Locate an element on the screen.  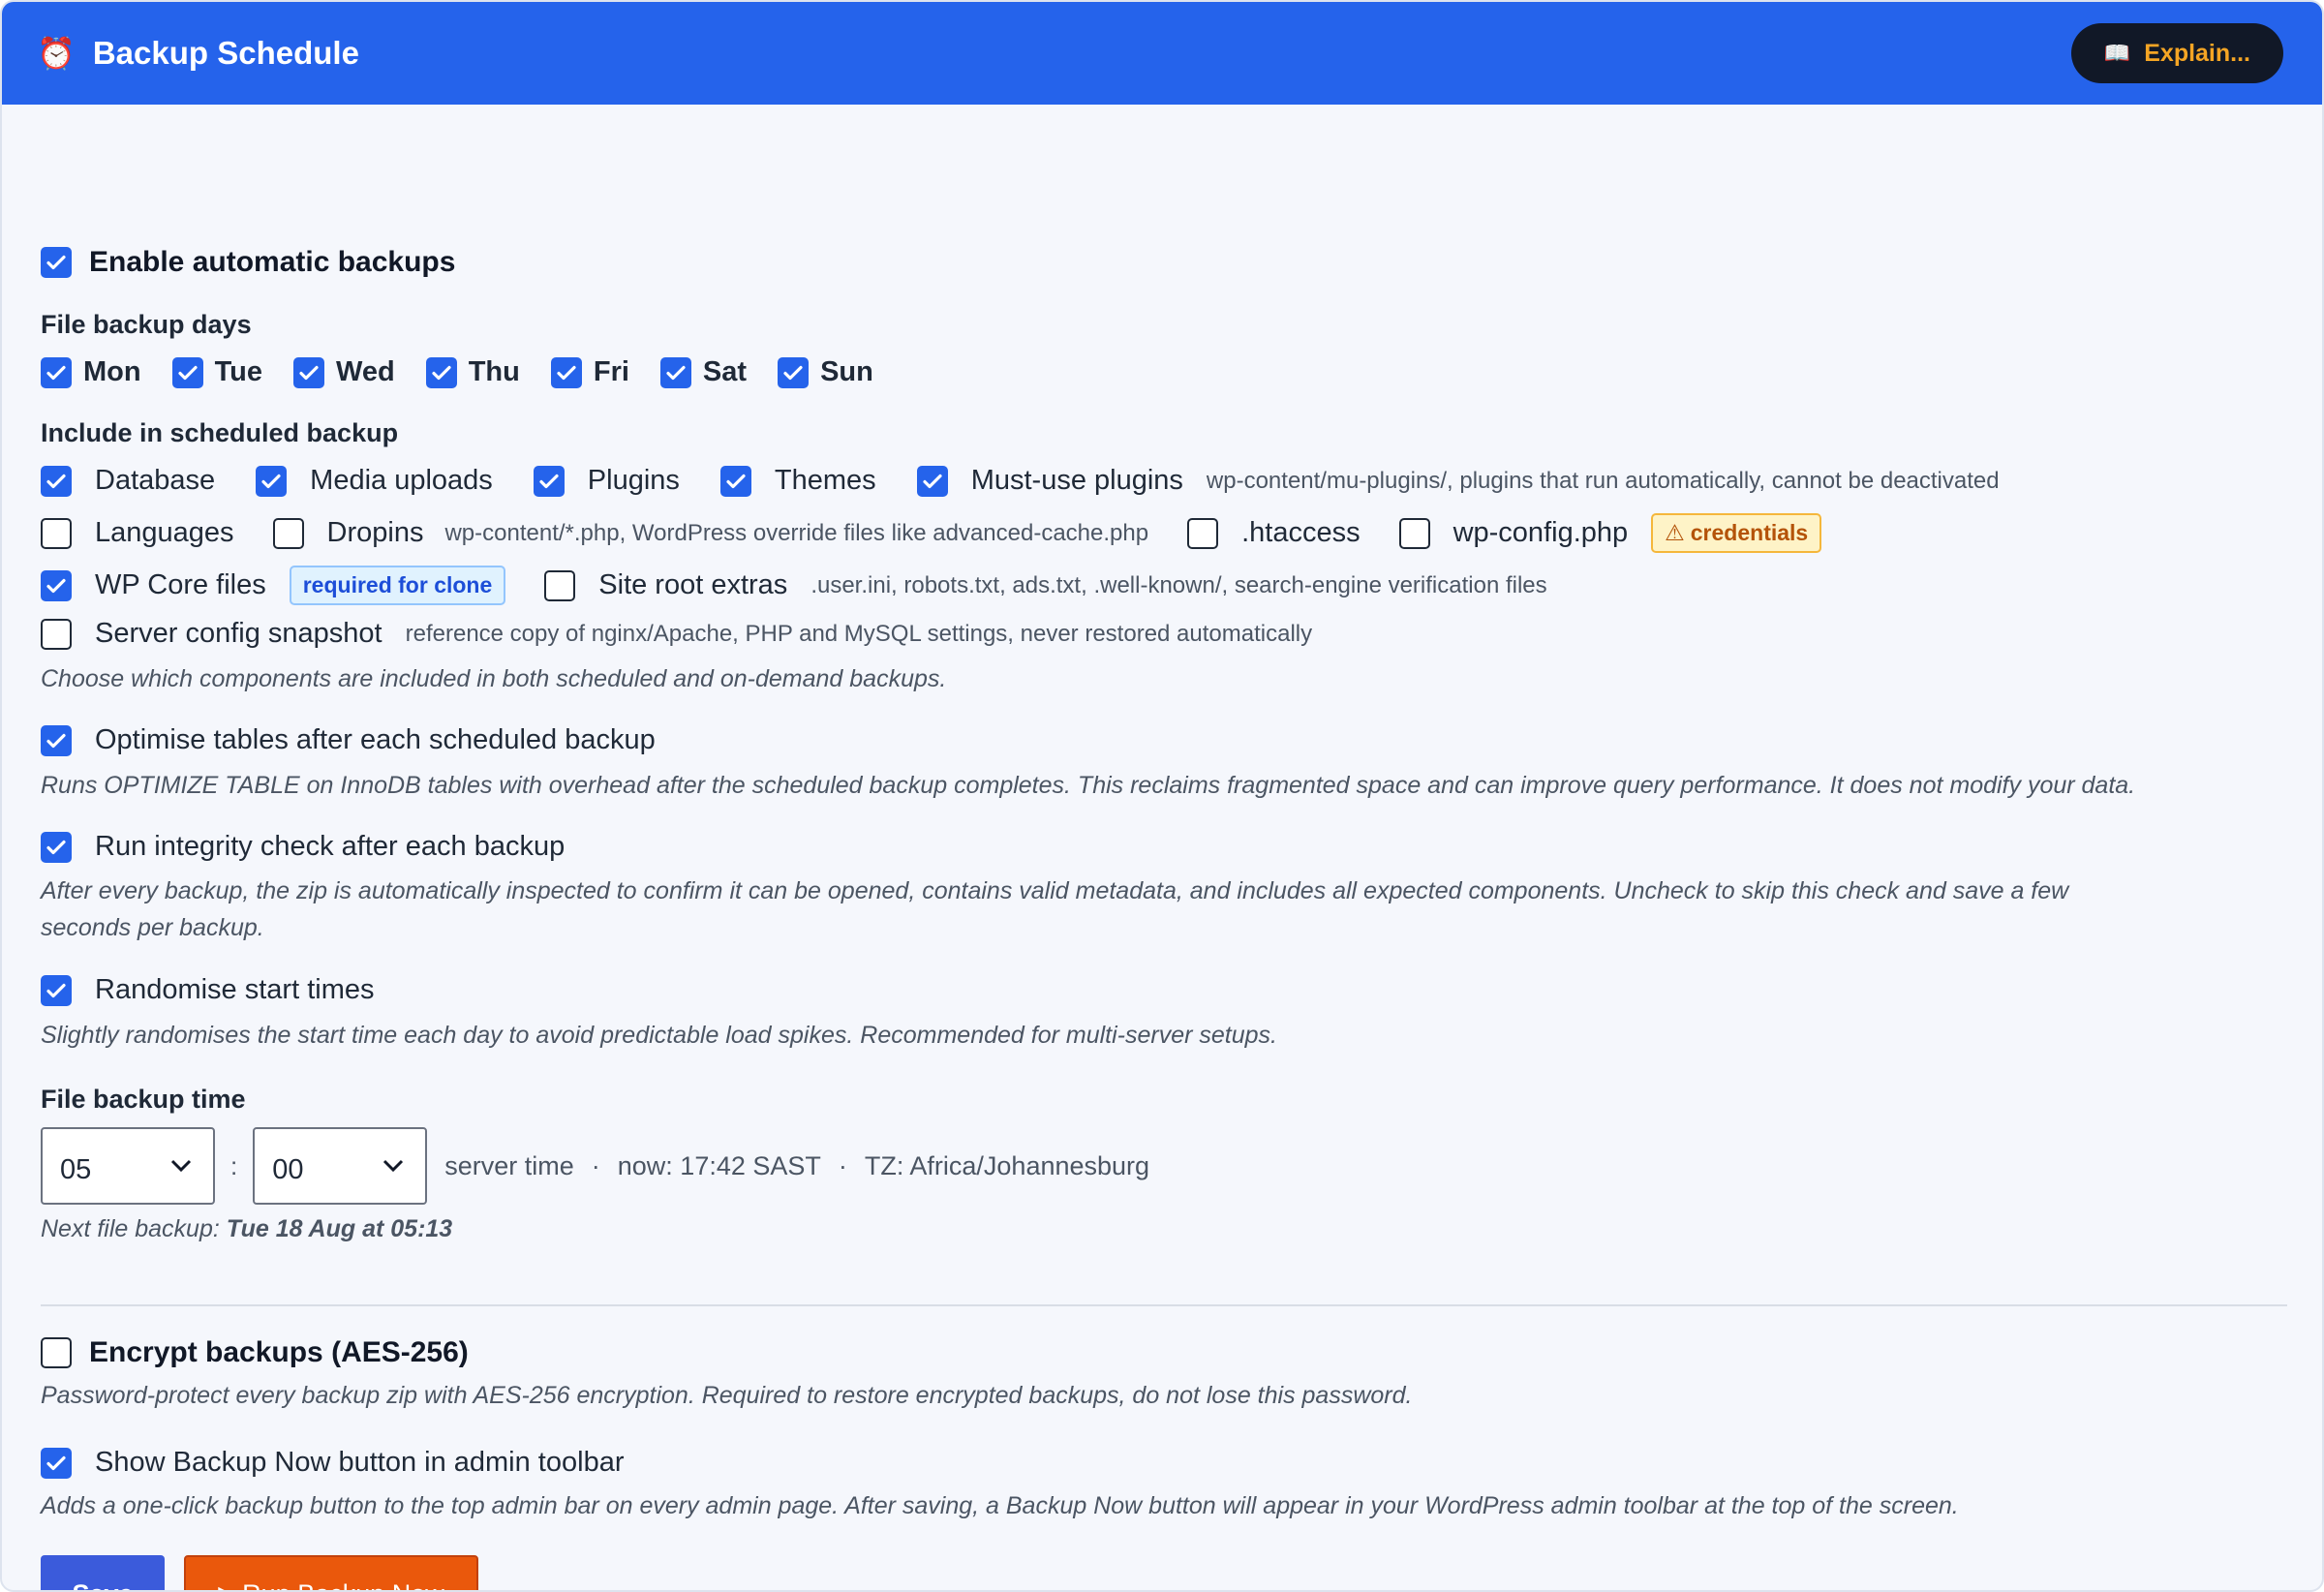
themes-checkbox is located at coordinates (735, 481).